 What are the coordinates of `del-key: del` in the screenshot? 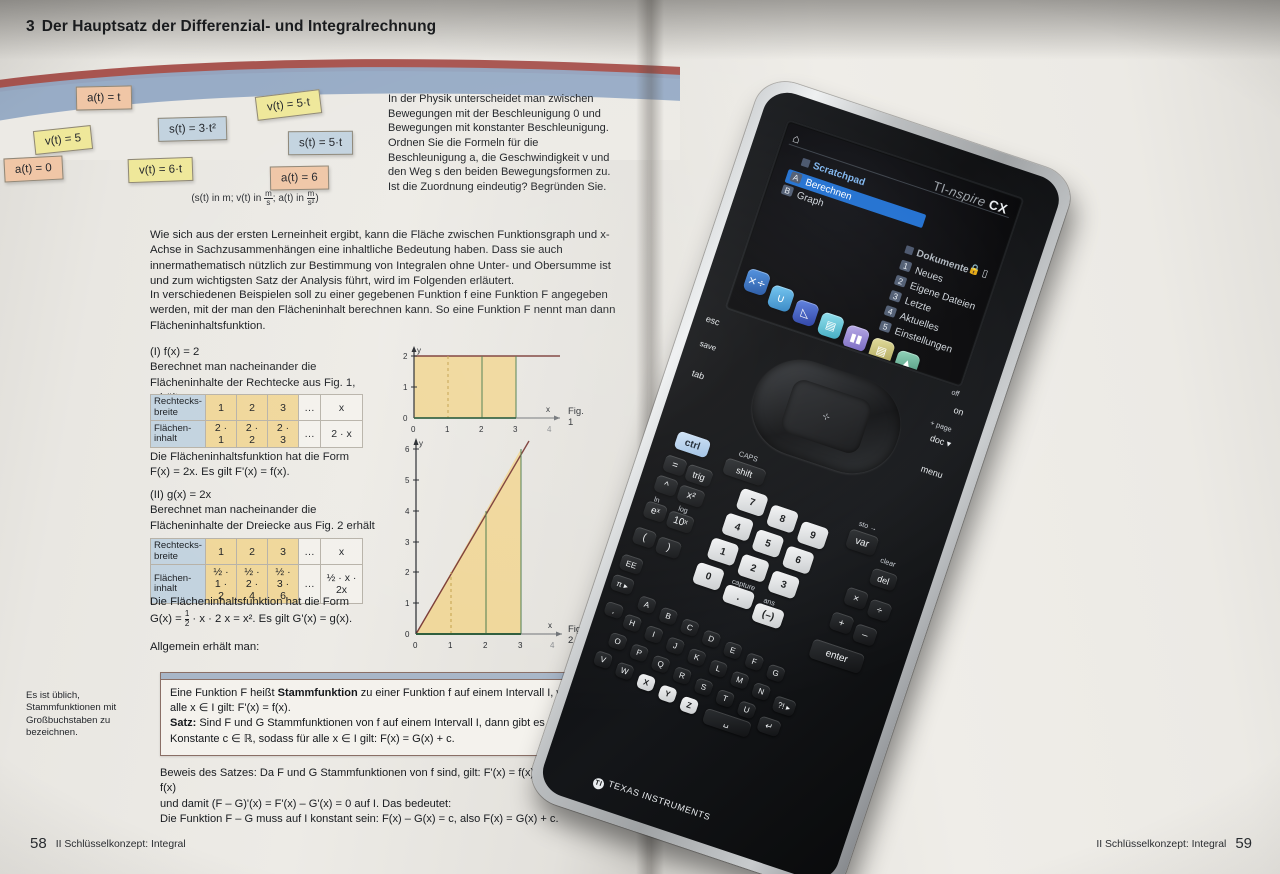 It's located at (883, 579).